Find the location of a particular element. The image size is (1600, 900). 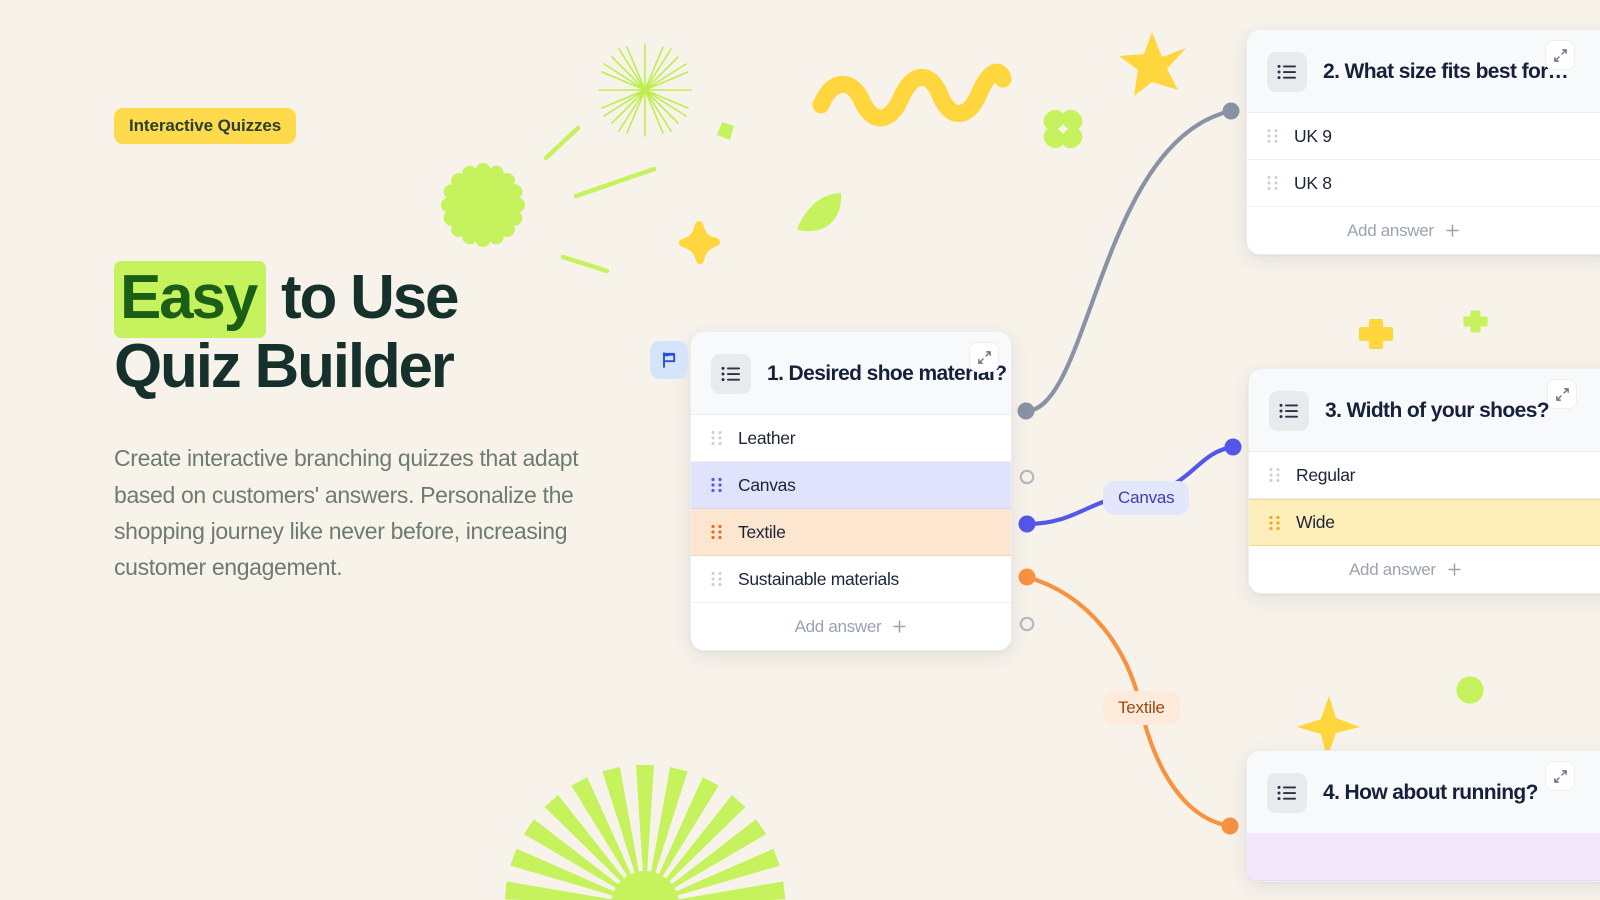

headline-line2: Quiz Builder is located at coordinates (284, 367).